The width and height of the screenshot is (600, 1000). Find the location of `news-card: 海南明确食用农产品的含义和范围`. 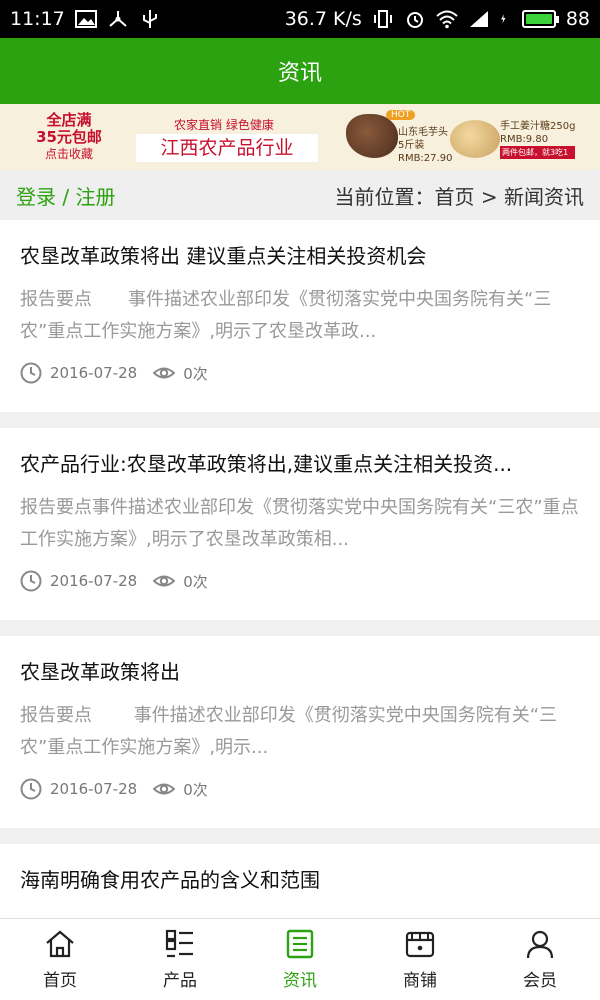

news-card: 海南明确食用农产品的含义和范围 is located at coordinates (300, 884).